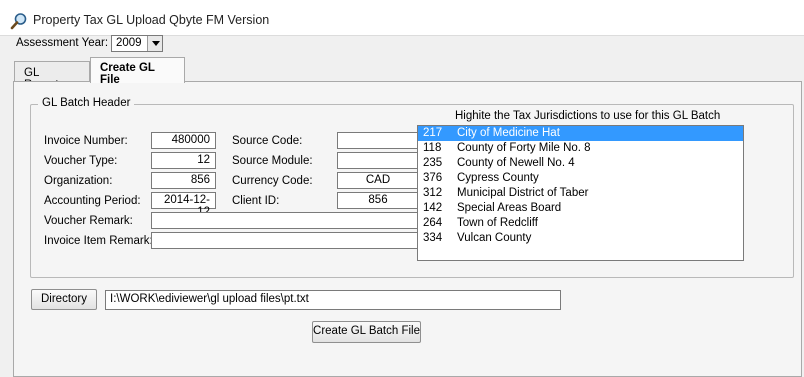  I want to click on jurisdiction-name: Town of Redcliff, so click(497, 223).